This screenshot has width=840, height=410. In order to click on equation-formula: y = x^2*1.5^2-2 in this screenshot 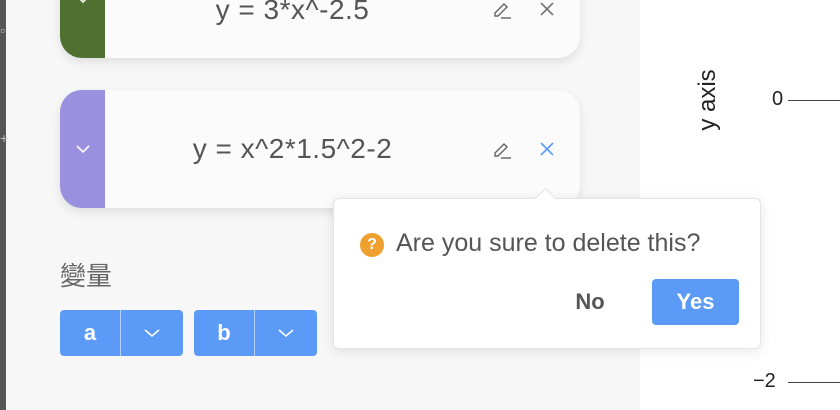, I will do `click(292, 149)`.